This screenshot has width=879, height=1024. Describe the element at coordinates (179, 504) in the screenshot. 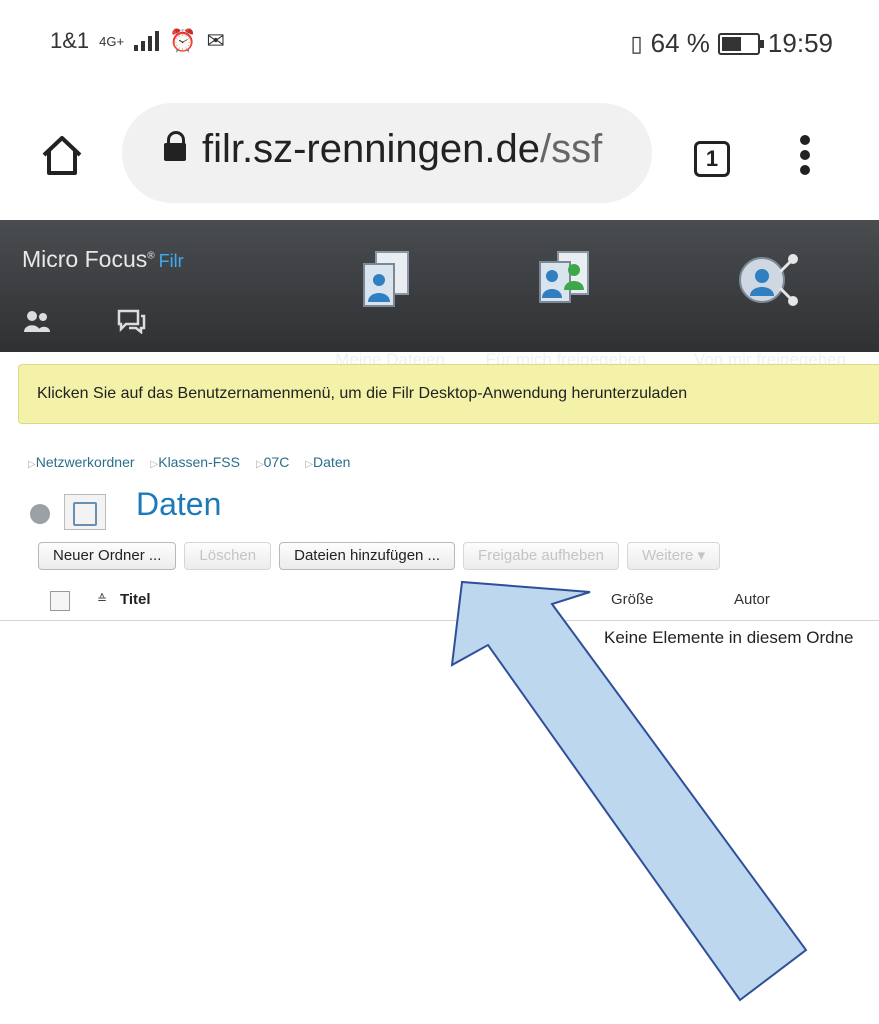

I see `page-title: Daten` at that location.